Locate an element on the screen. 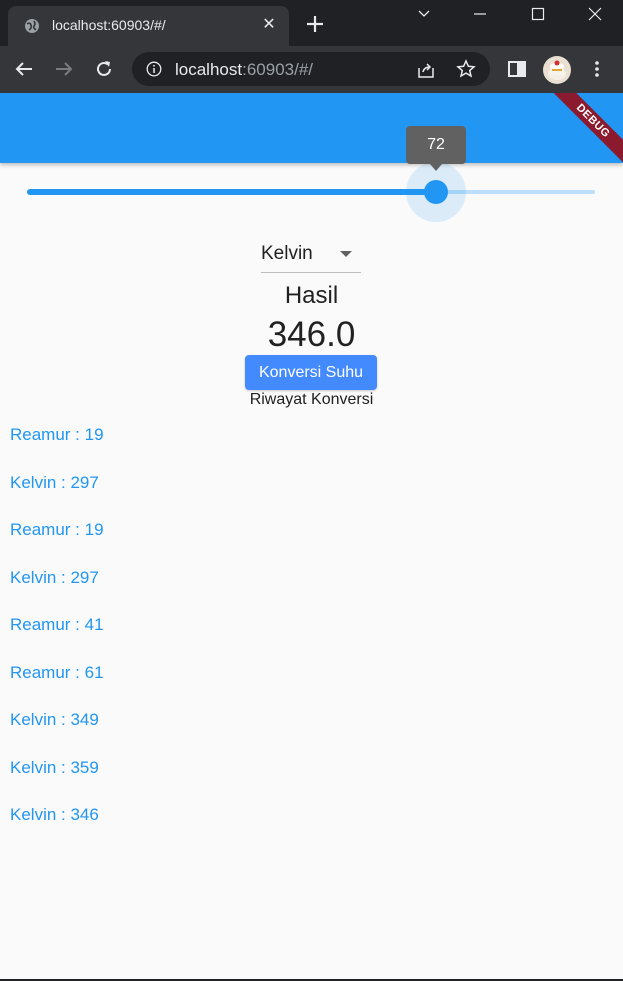  new-tab-icon is located at coordinates (315, 24).